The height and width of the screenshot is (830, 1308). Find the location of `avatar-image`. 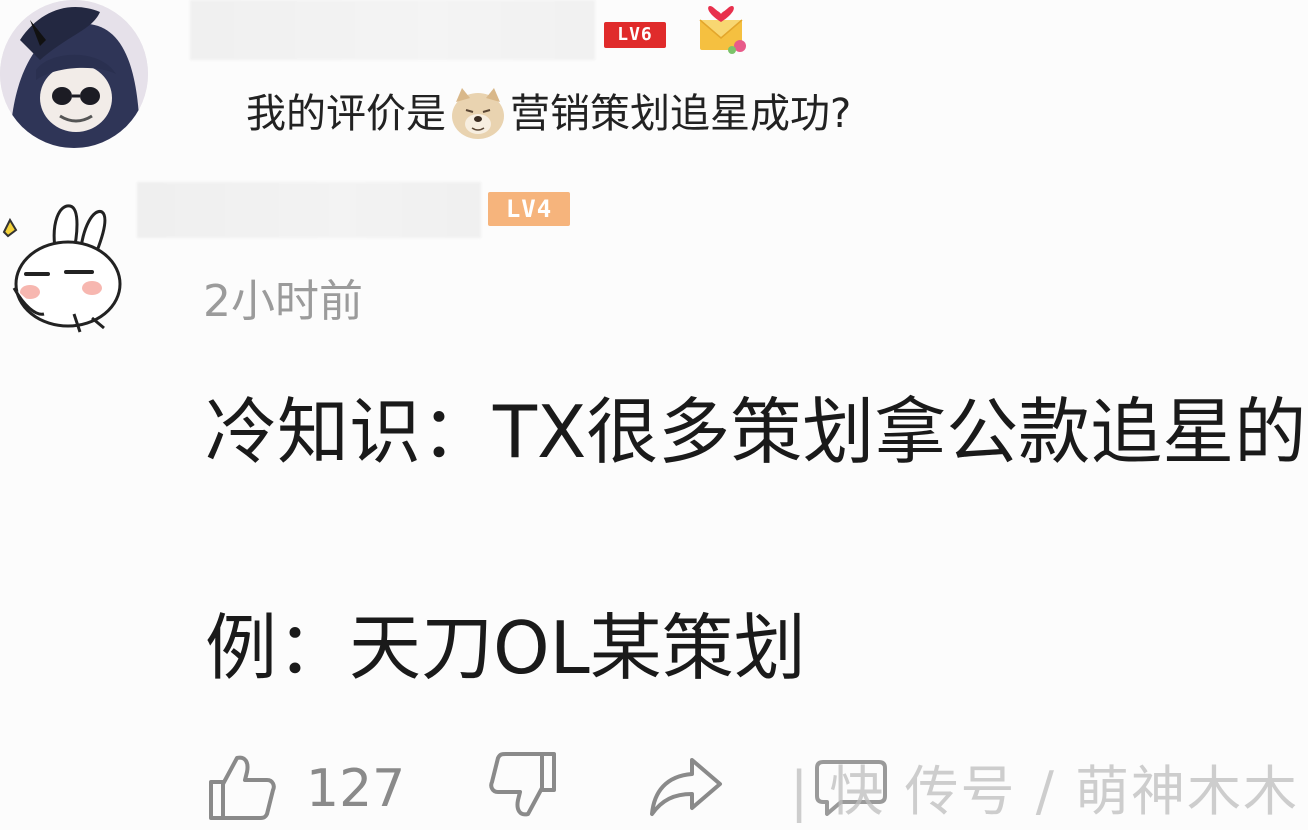

avatar-image is located at coordinates (74, 74).